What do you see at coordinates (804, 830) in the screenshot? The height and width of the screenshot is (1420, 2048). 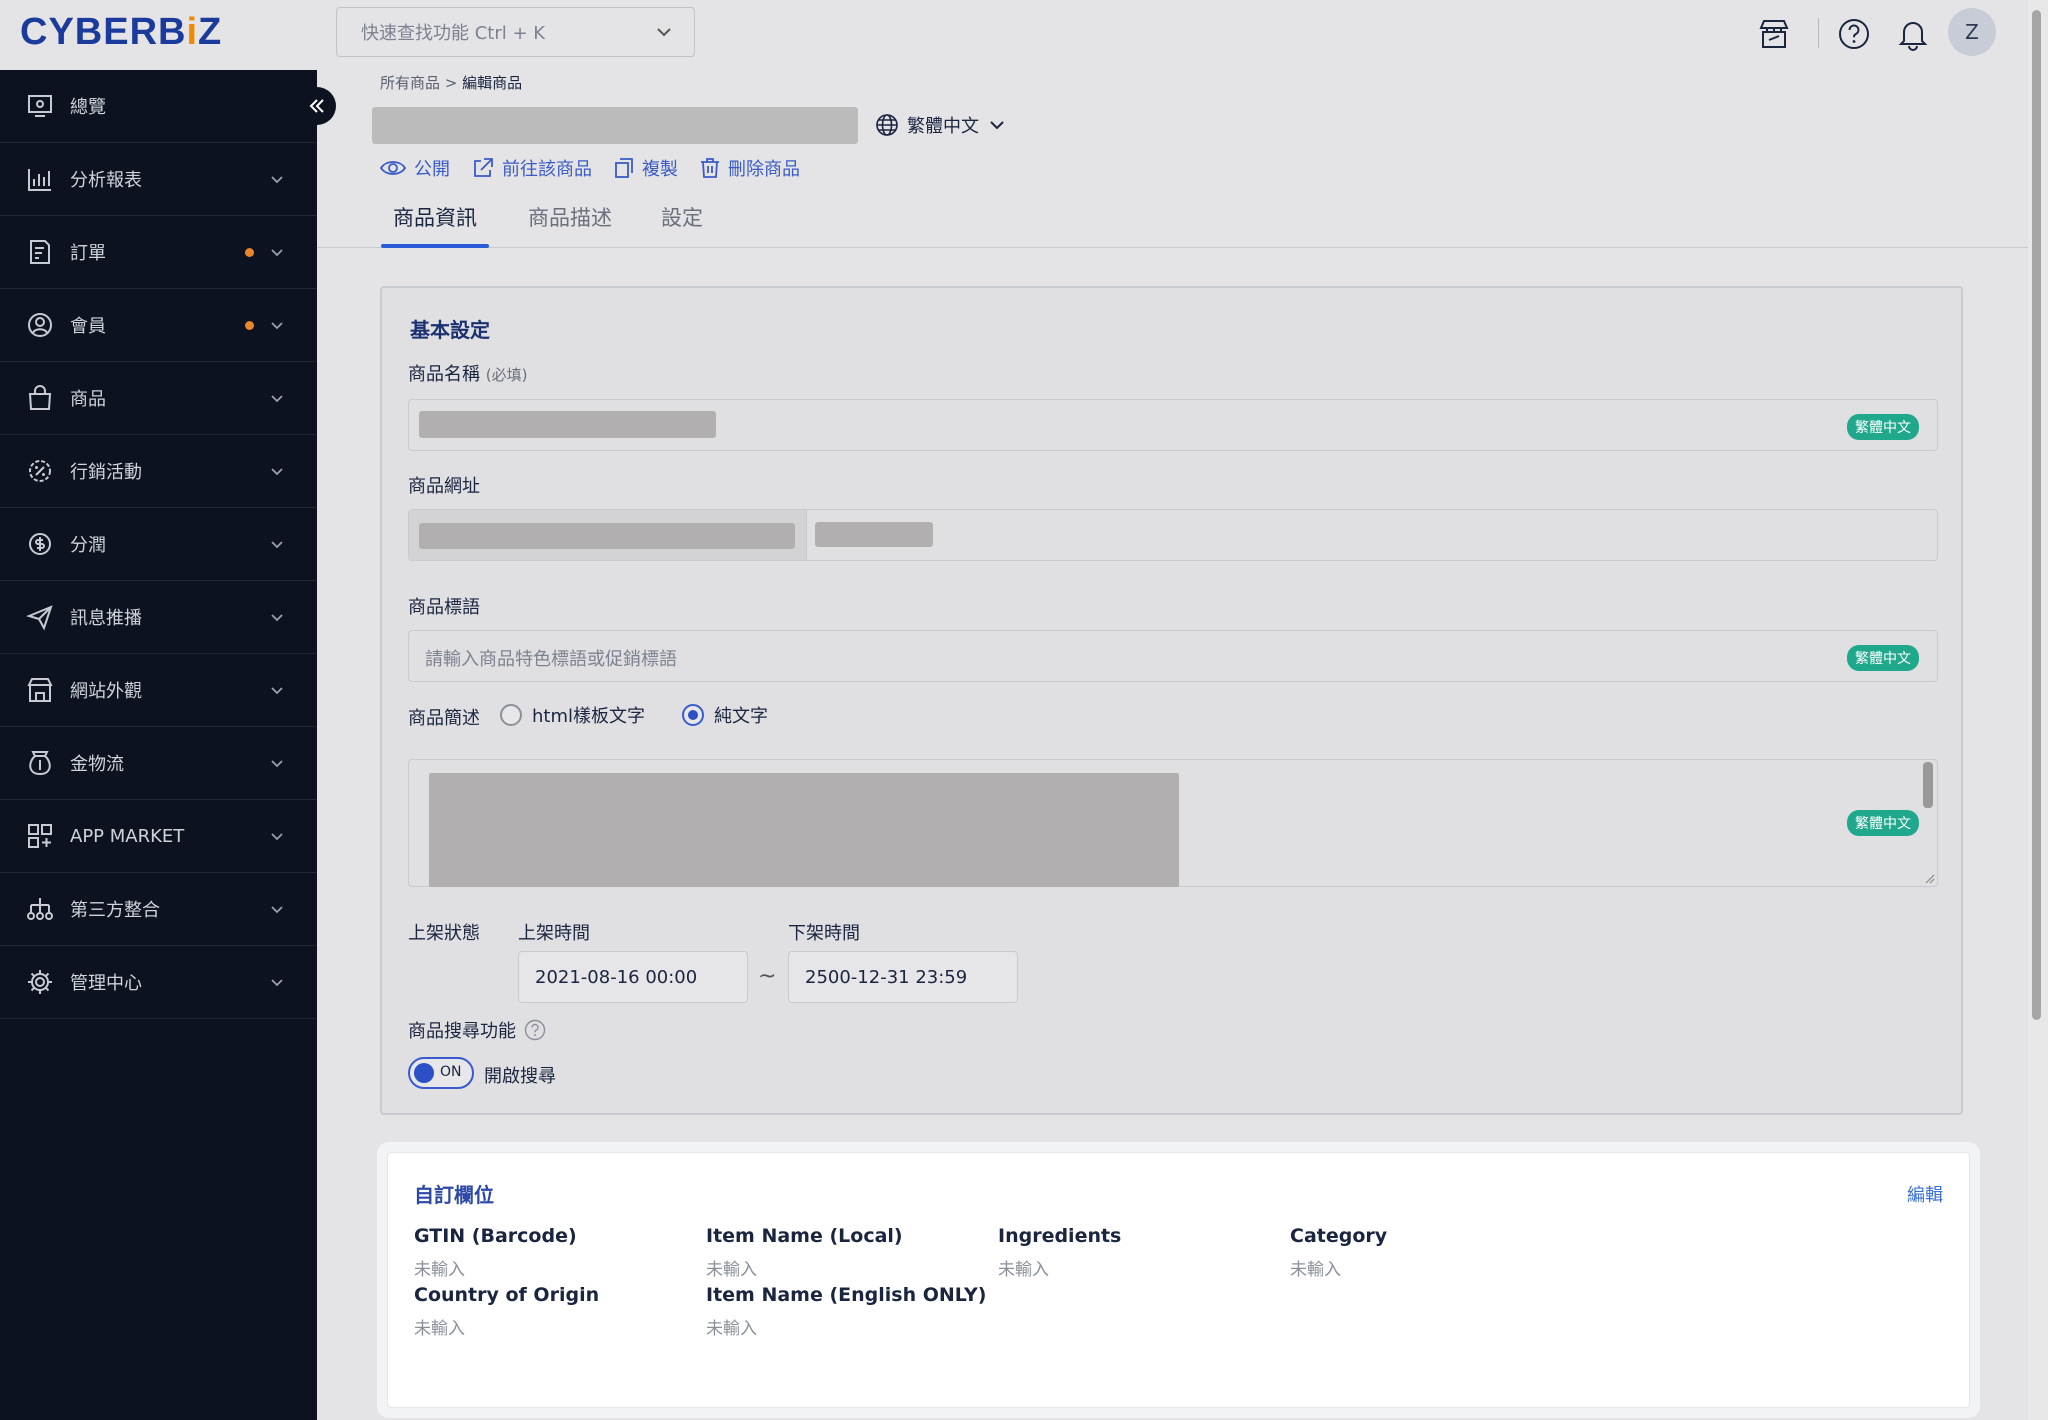 I see `redacted-summary` at bounding box center [804, 830].